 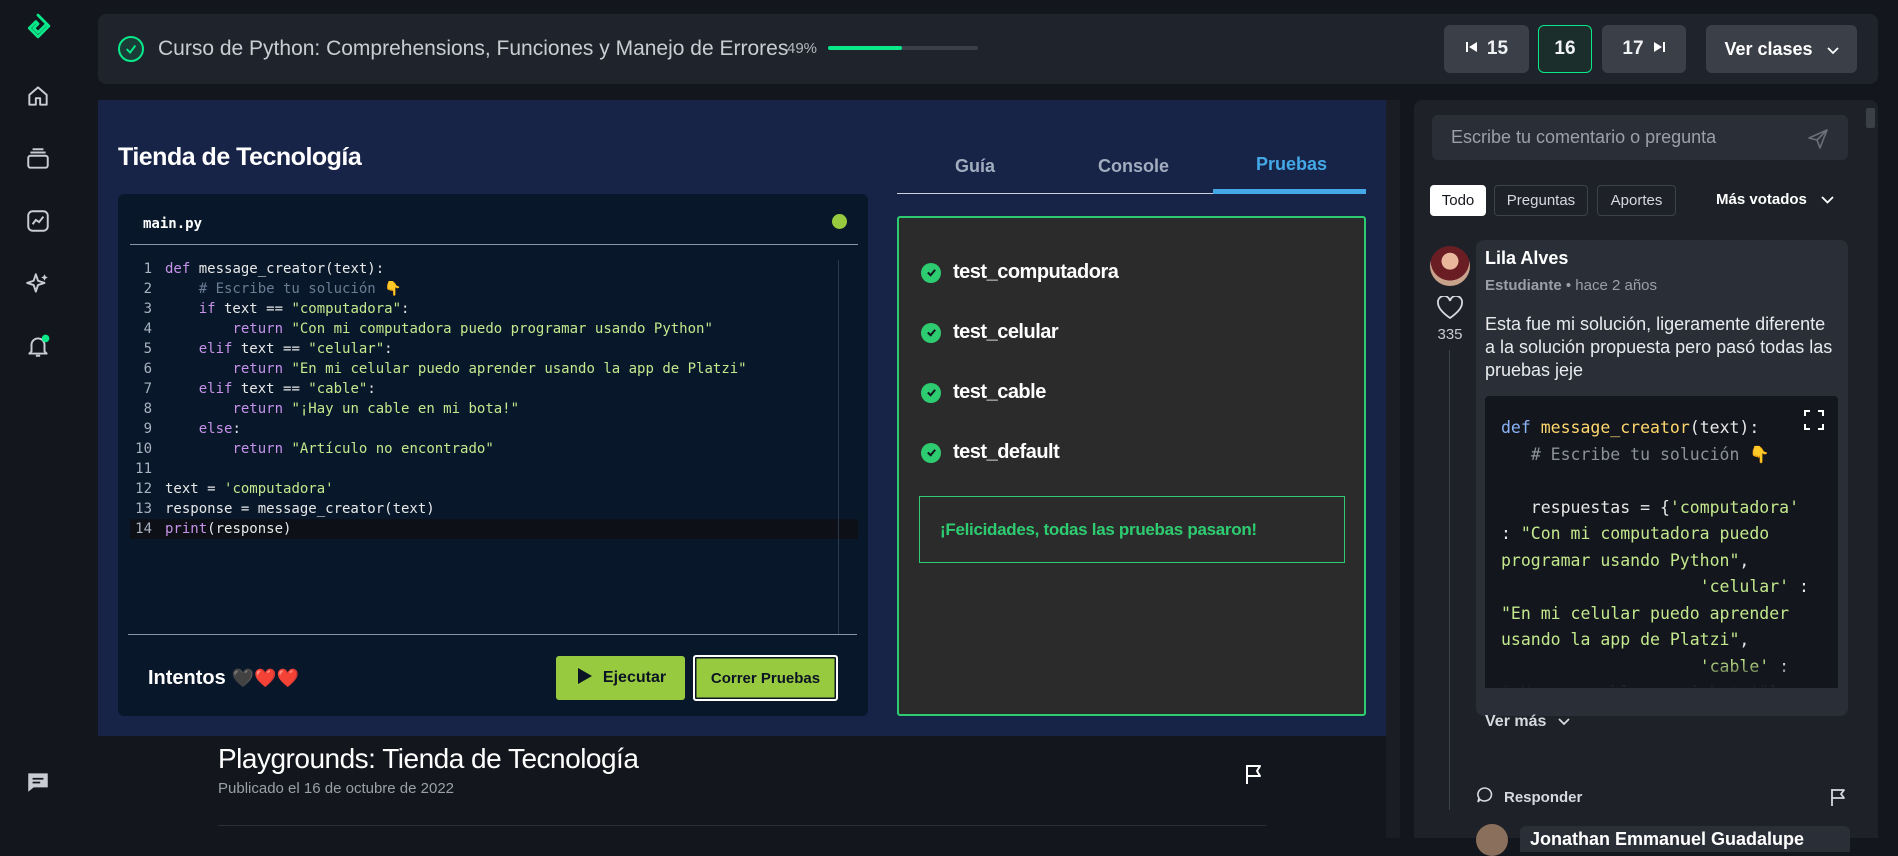 I want to click on line-number: 5, so click(x=147, y=349).